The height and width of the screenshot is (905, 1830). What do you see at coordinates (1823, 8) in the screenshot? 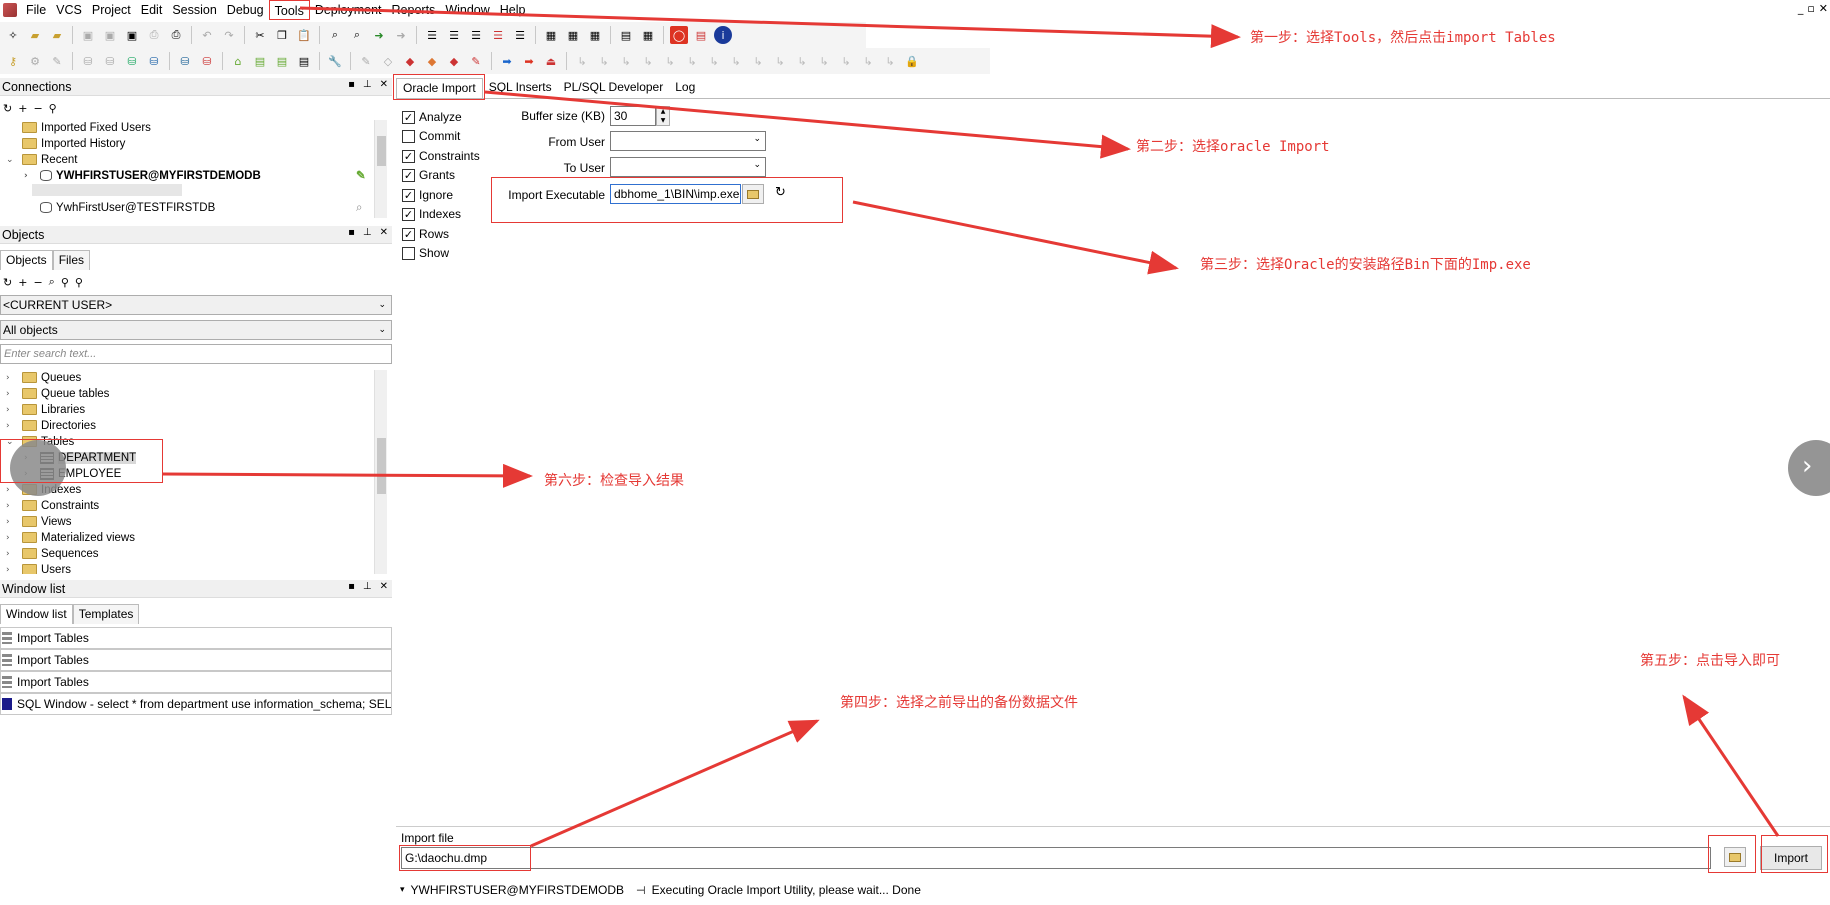
I see `close-icon: ✕` at bounding box center [1823, 8].